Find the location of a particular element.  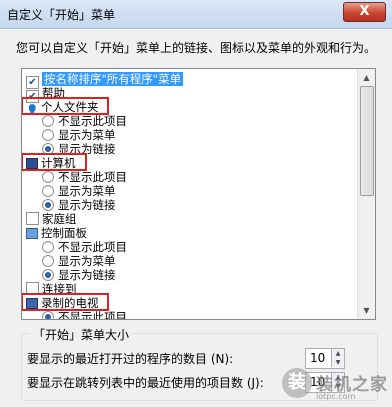

window-title: 自定义「开始」菜单 is located at coordinates (61, 15).